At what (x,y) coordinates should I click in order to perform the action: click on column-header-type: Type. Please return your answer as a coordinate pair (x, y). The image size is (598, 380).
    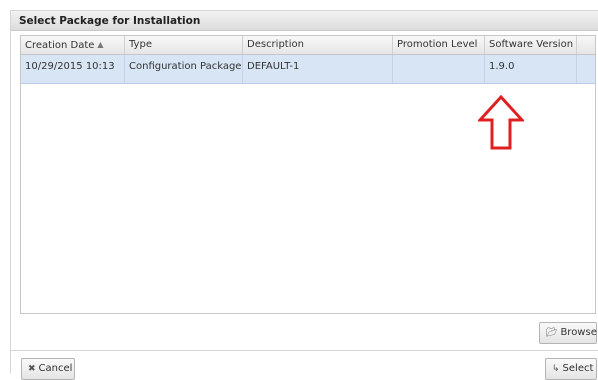
    Looking at the image, I should click on (184, 45).